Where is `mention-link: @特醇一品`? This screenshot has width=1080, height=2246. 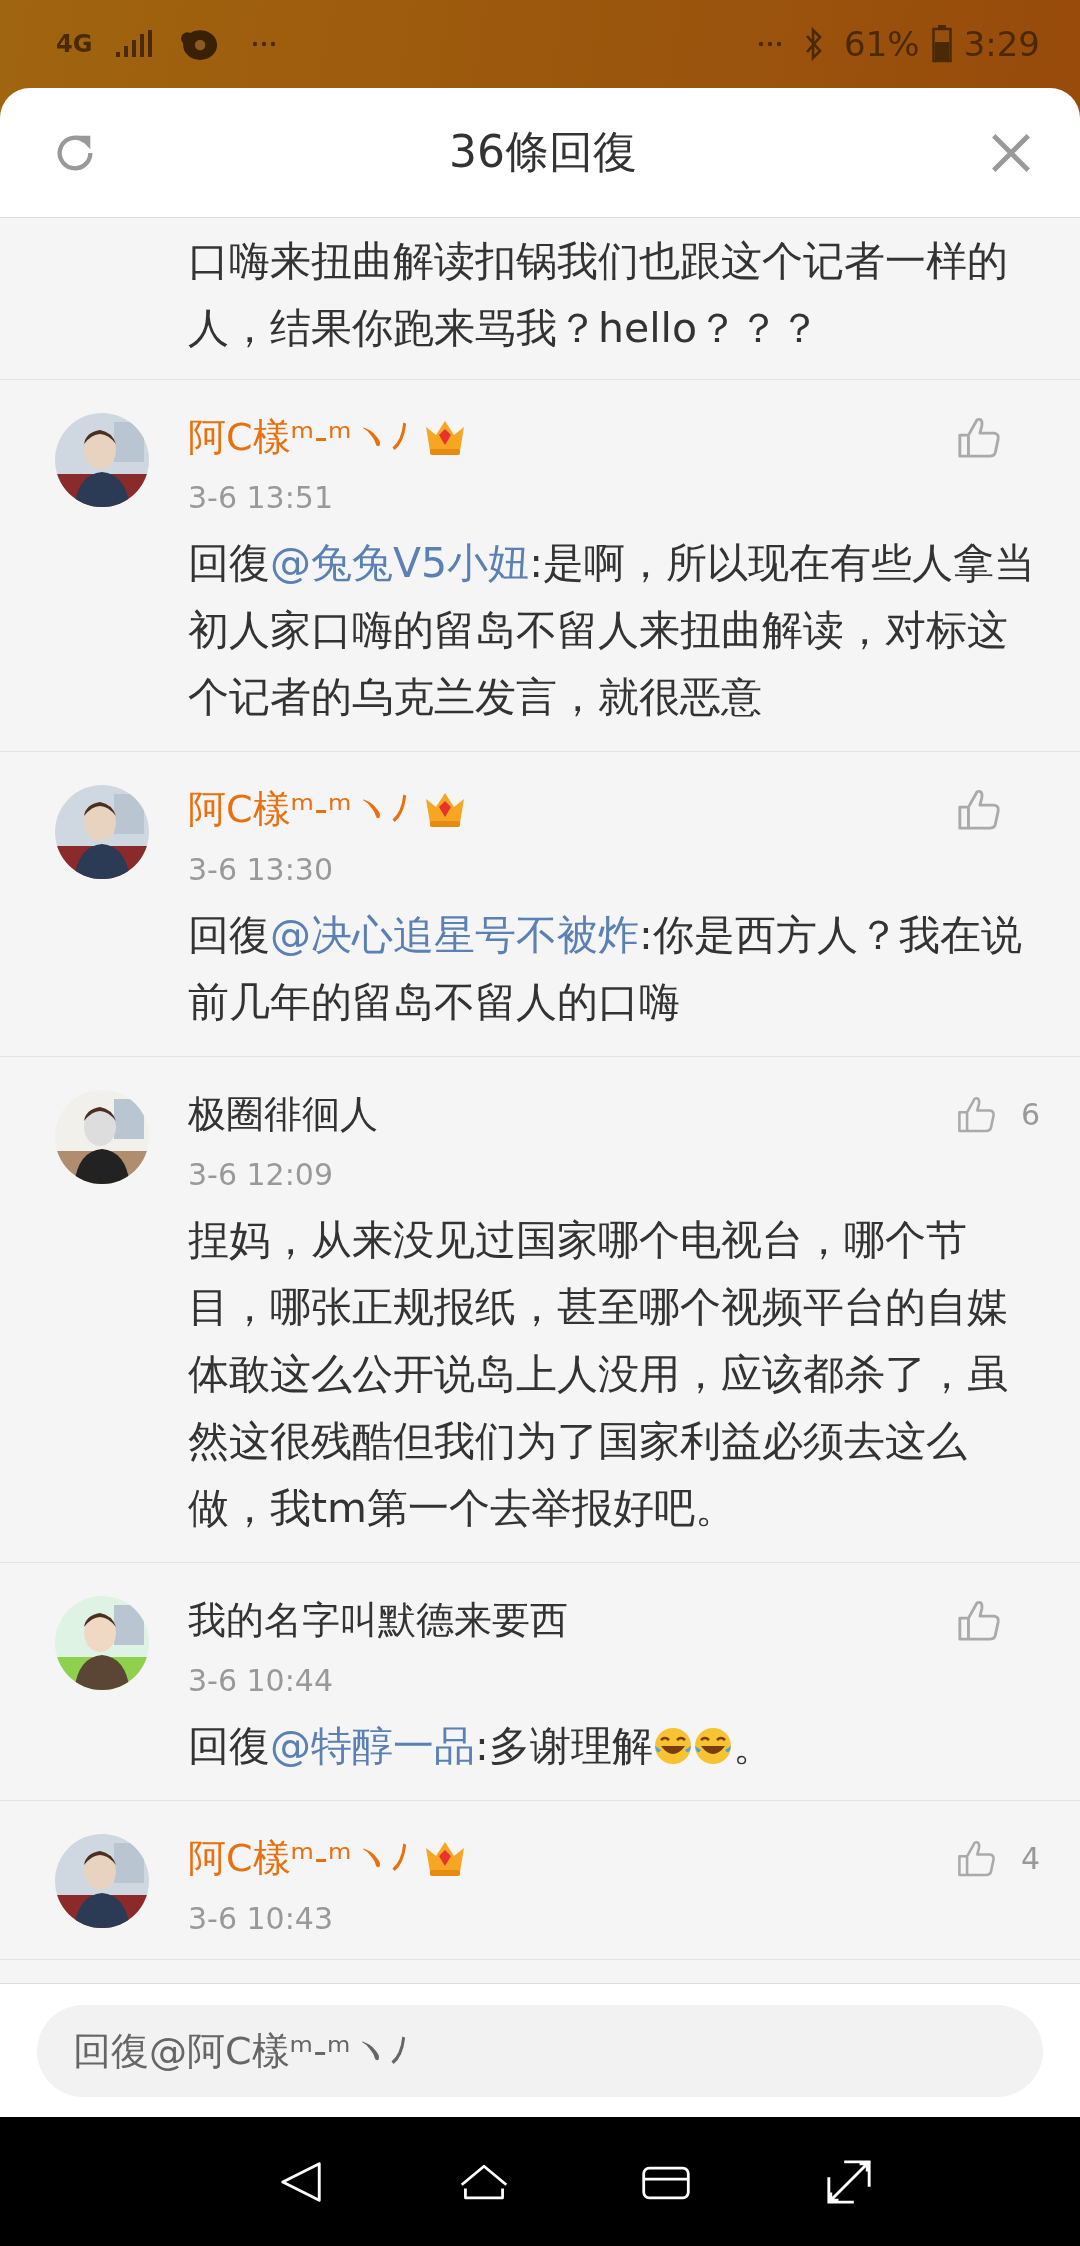 mention-link: @特醇一品 is located at coordinates (372, 1746).